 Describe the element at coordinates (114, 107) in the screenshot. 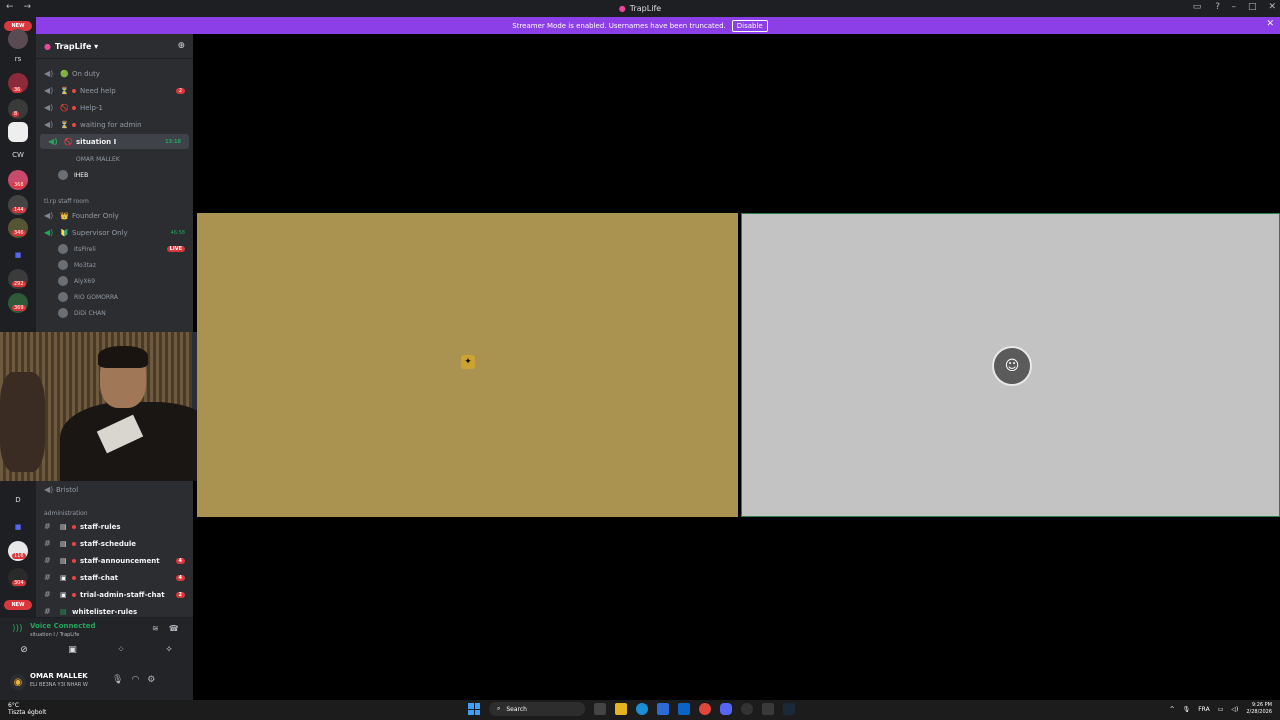

I see `channel-help-1: ◀) 🚫 Help-1` at that location.